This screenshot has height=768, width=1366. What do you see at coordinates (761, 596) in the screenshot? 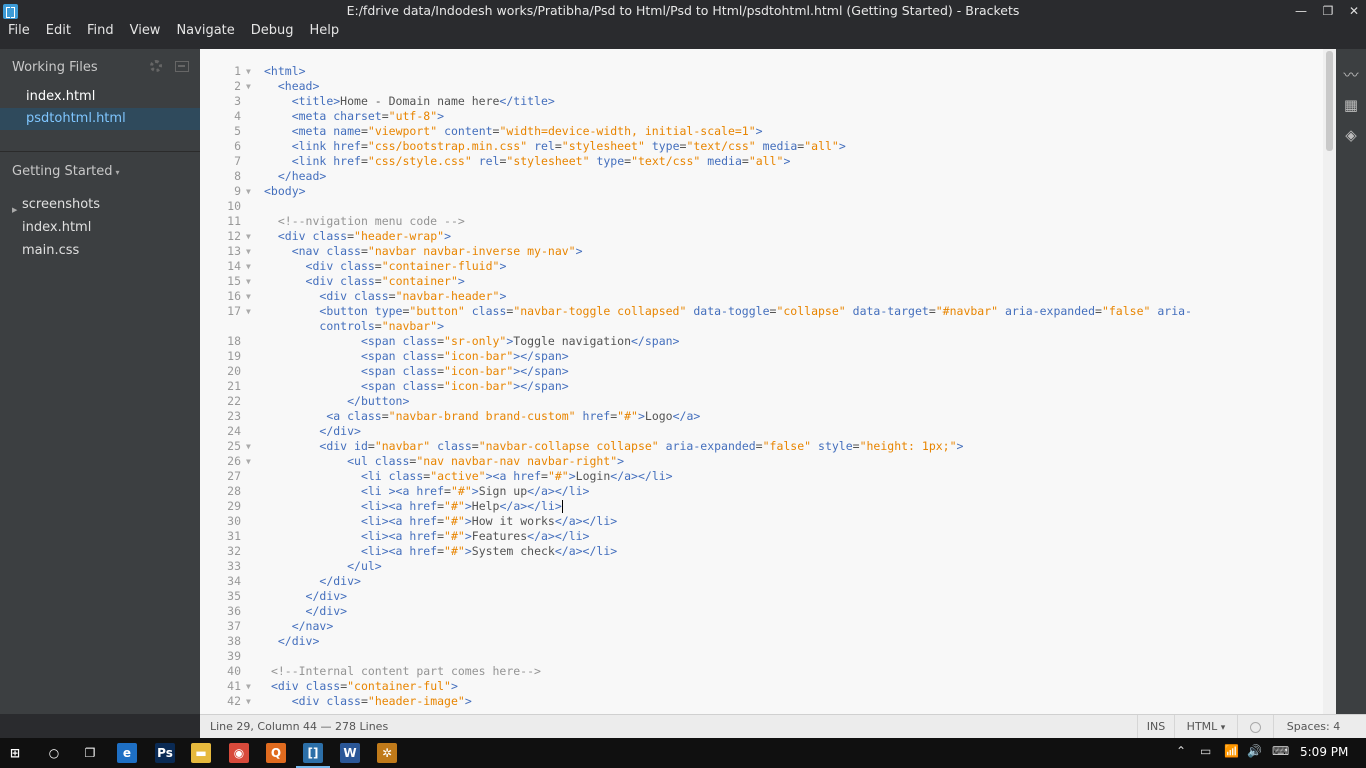
I see `code-line: 35 </div>` at bounding box center [761, 596].